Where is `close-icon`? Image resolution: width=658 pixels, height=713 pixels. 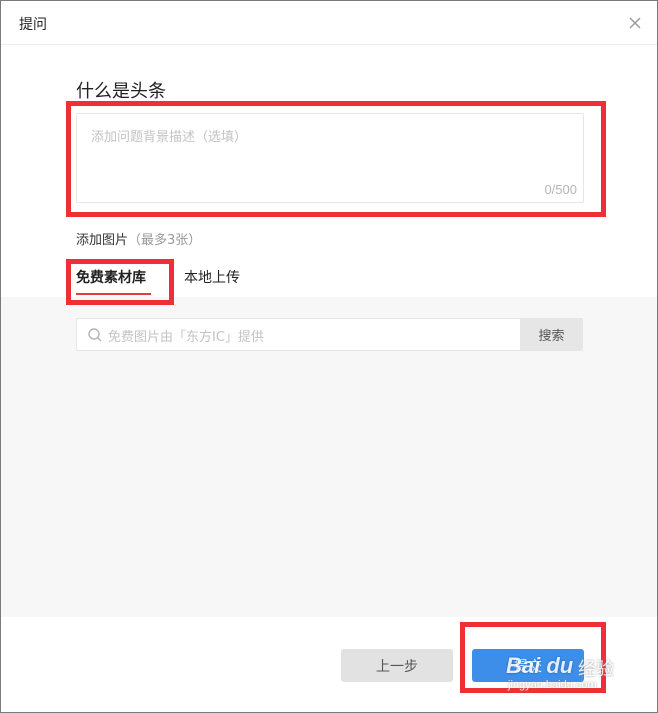 close-icon is located at coordinates (635, 23).